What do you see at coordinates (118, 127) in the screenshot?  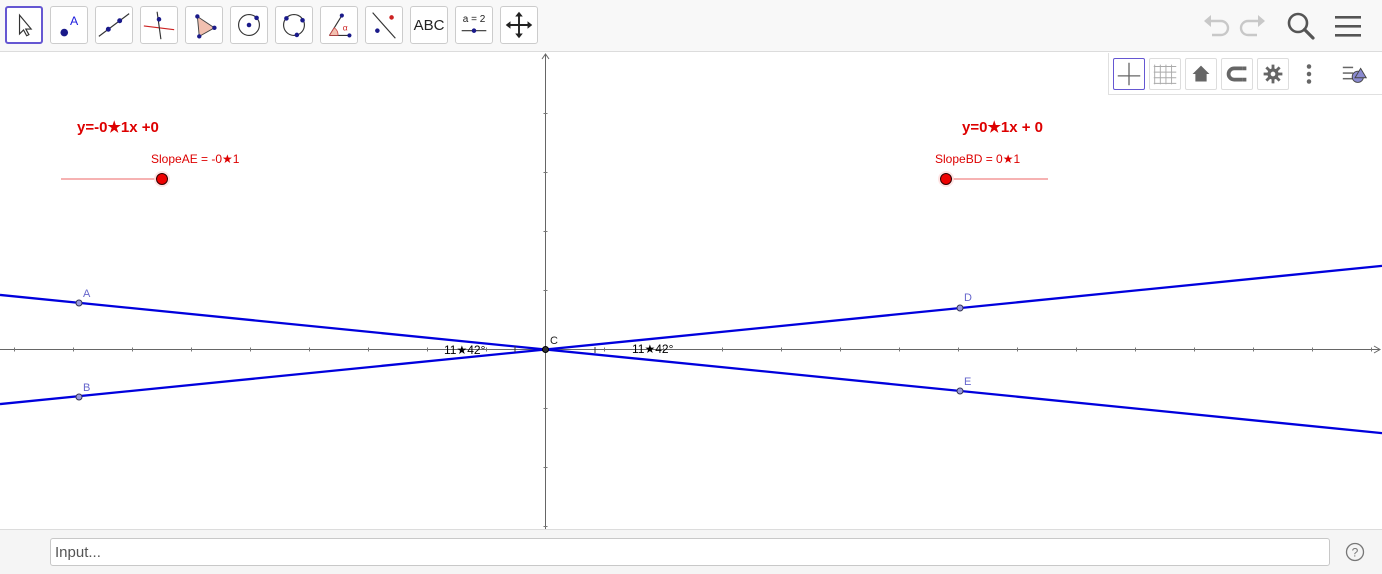 I see `equation-left: y=-0★1x +0` at bounding box center [118, 127].